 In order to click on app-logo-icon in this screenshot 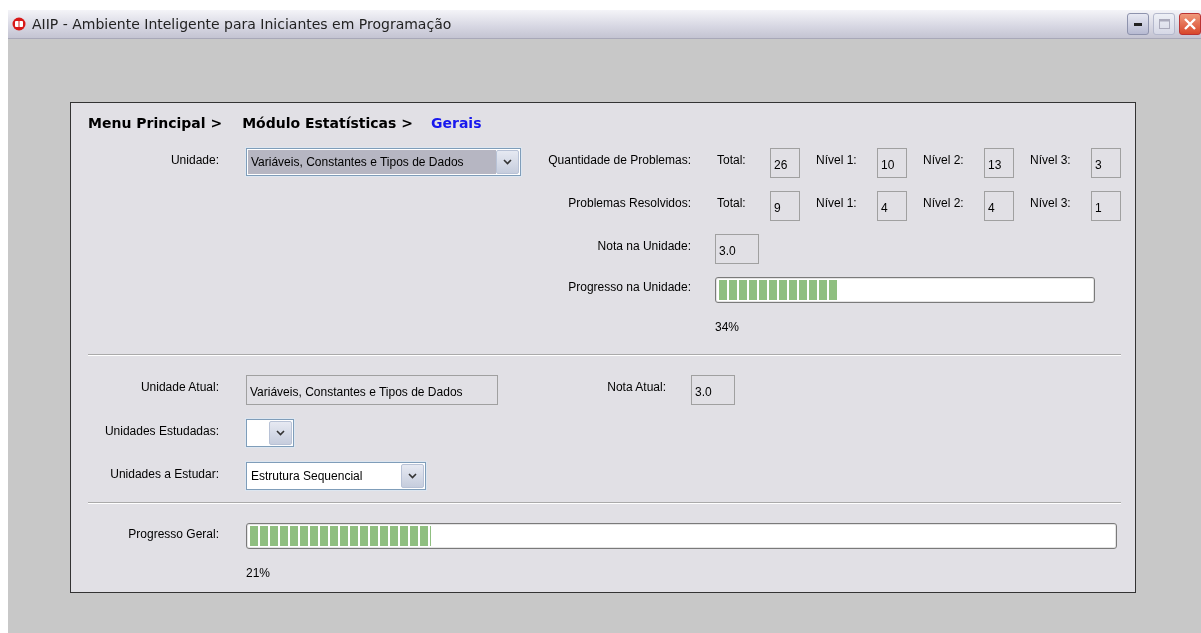, I will do `click(19, 24)`.